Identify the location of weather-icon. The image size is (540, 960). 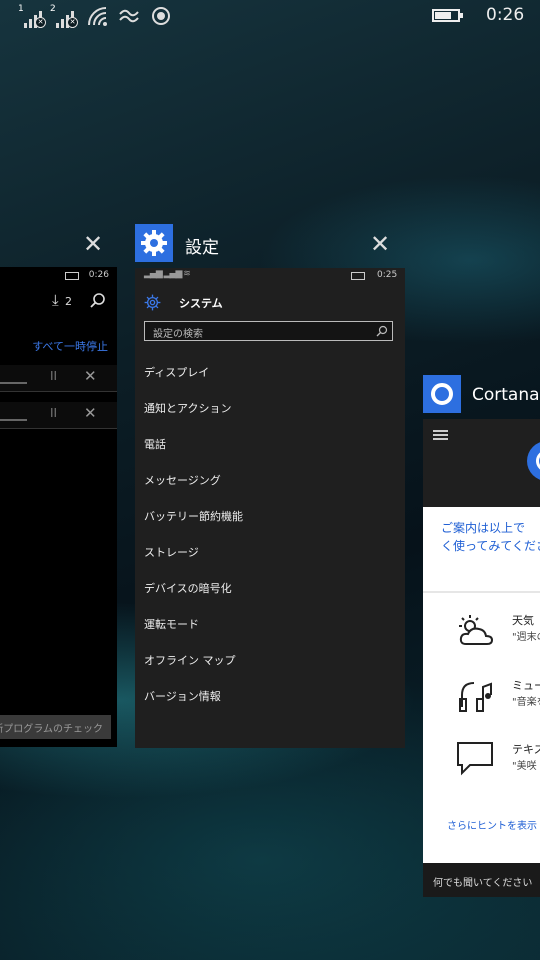
(476, 630).